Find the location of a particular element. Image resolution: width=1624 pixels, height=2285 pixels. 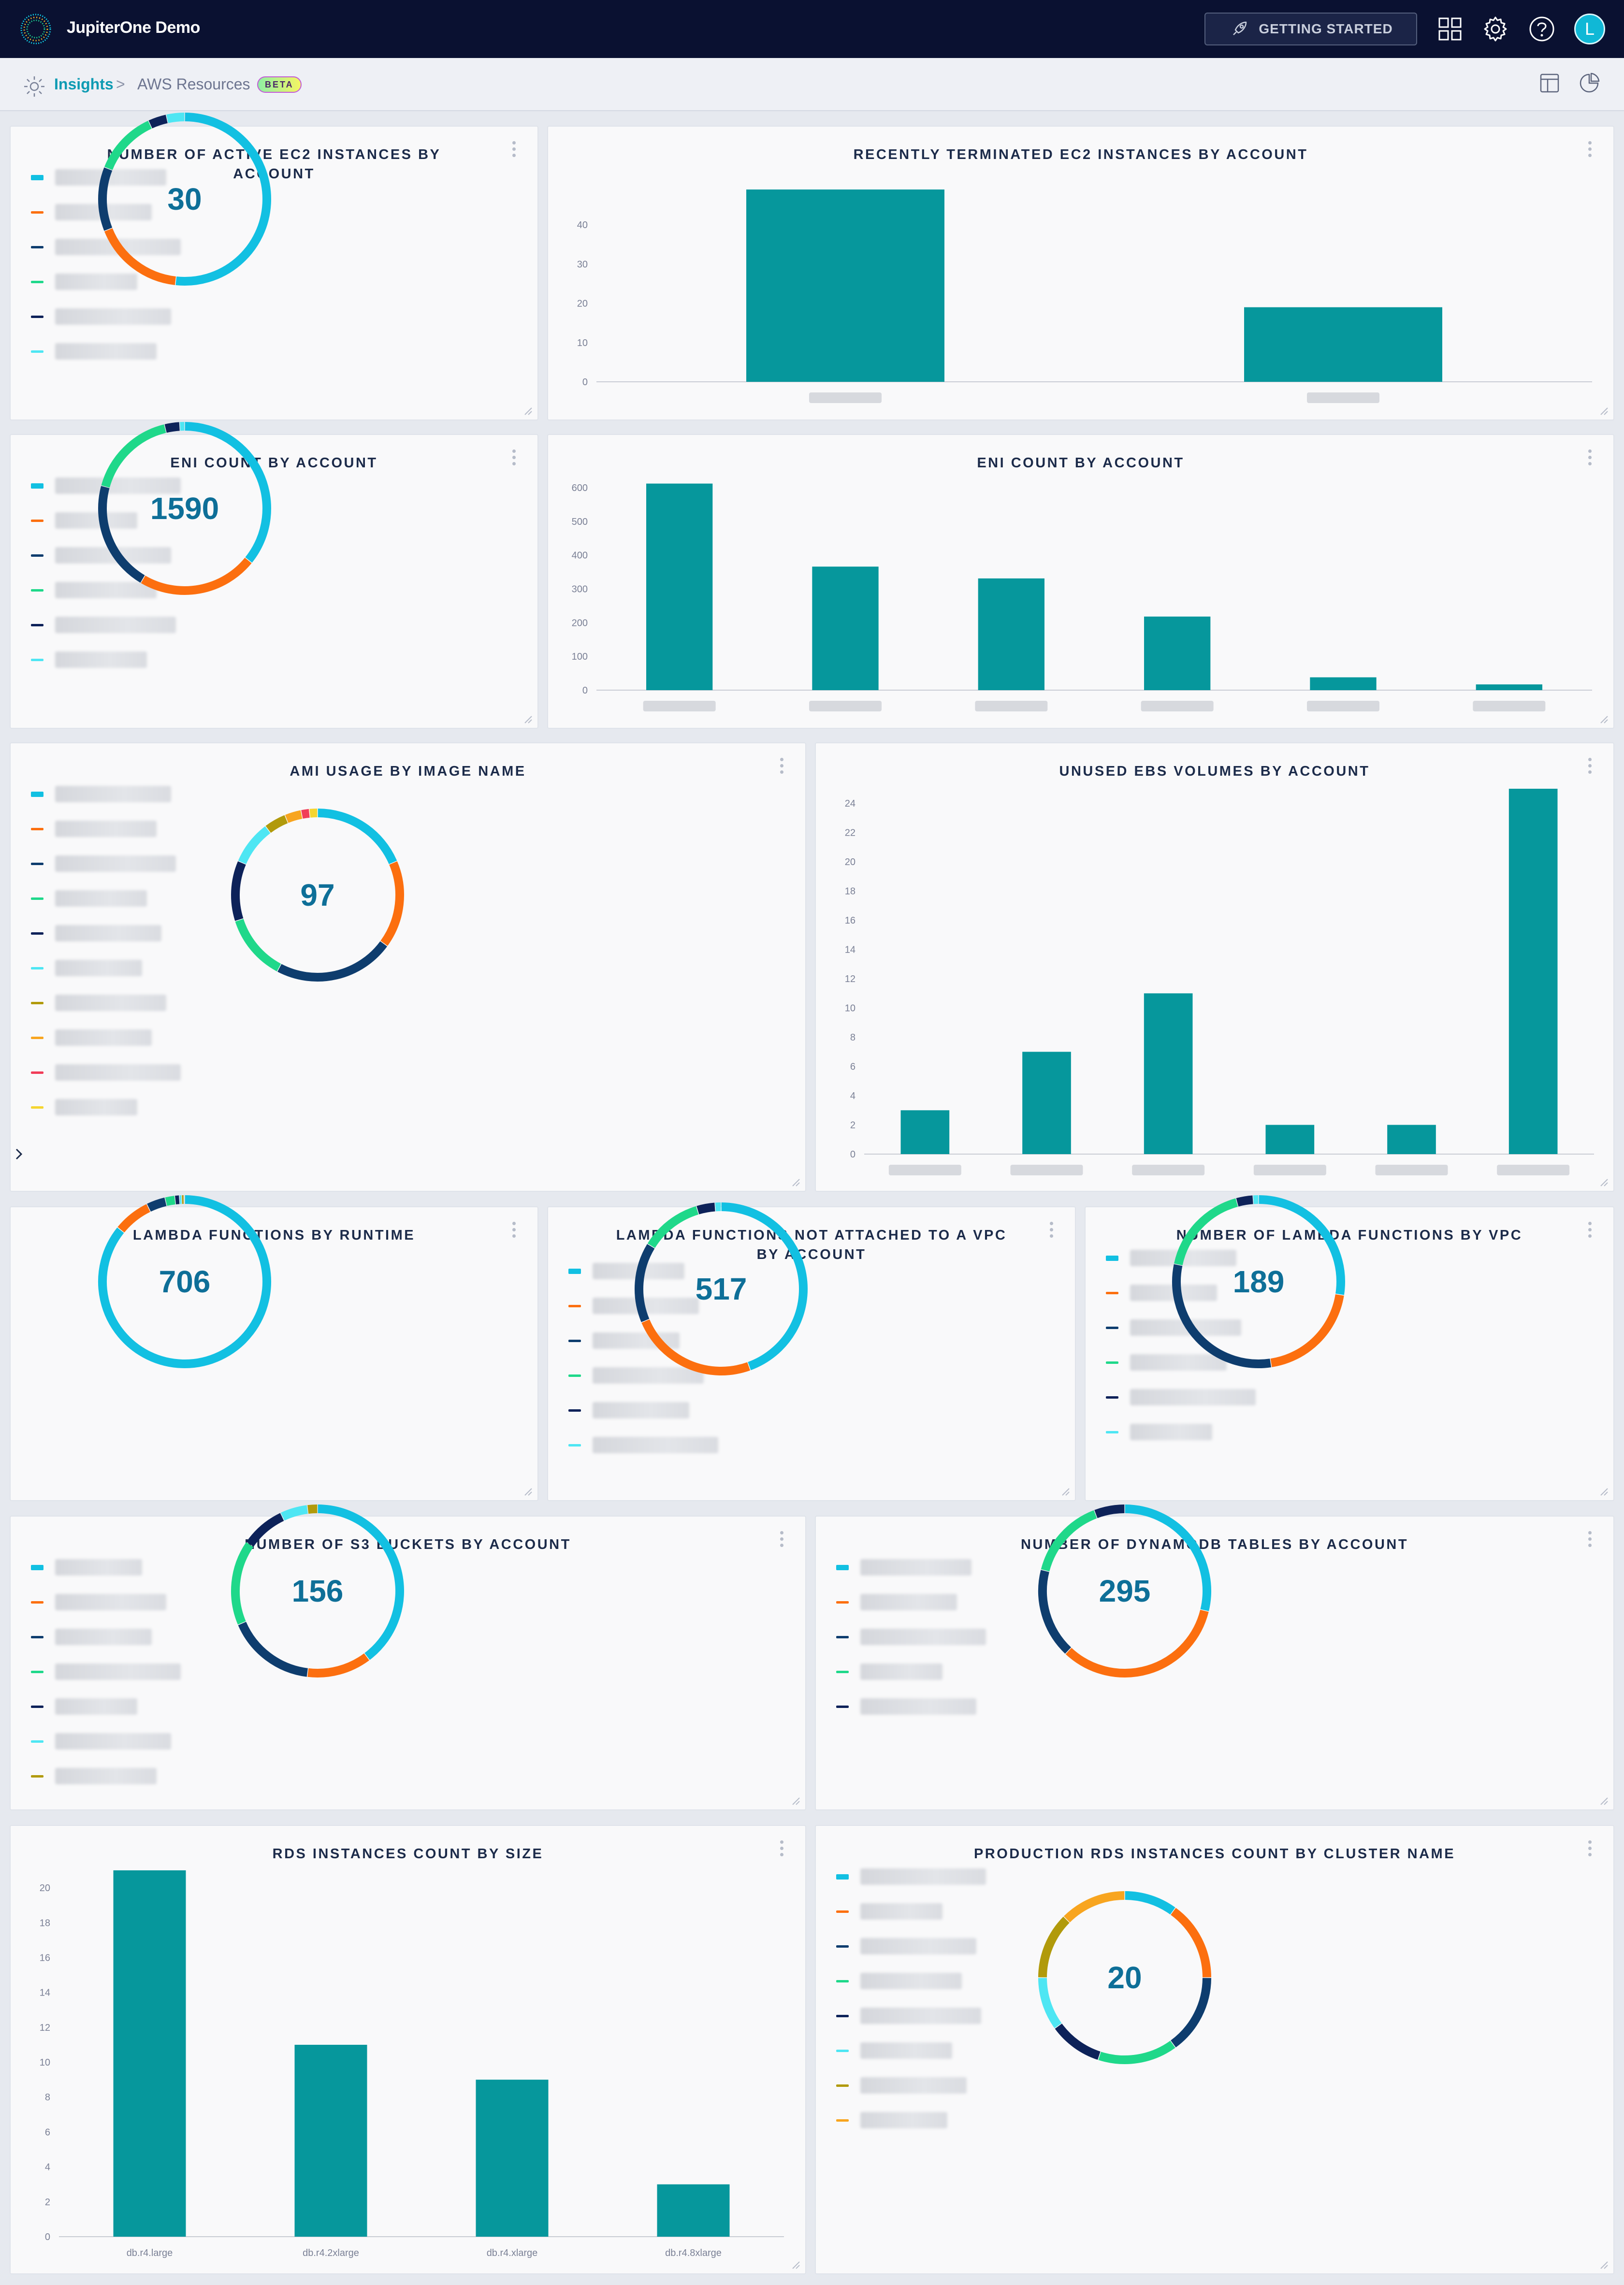

getting-started-button: GETTING STARTED is located at coordinates (1311, 29).